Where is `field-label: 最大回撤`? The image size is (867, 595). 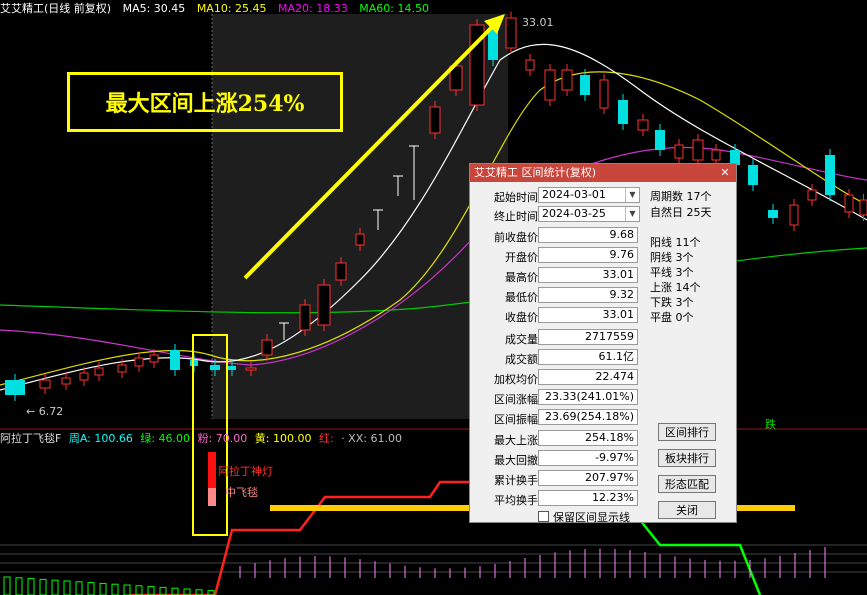 field-label: 最大回撤 is located at coordinates (516, 460).